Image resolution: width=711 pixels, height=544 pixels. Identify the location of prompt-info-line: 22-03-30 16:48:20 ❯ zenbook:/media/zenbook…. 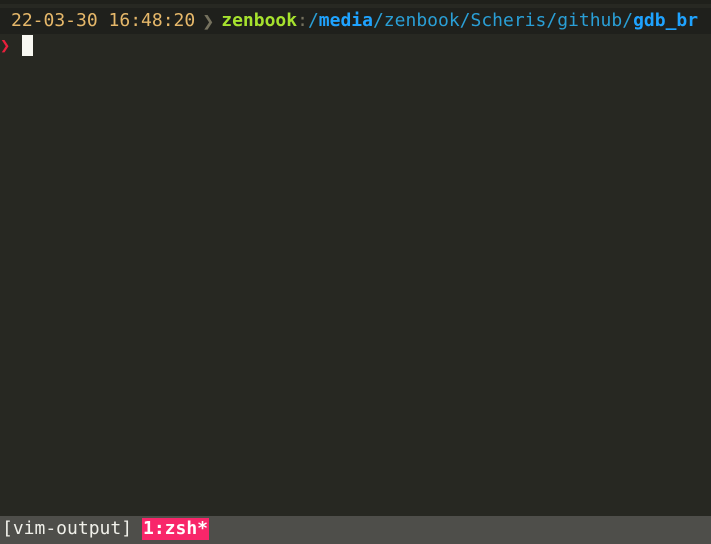
(355, 21).